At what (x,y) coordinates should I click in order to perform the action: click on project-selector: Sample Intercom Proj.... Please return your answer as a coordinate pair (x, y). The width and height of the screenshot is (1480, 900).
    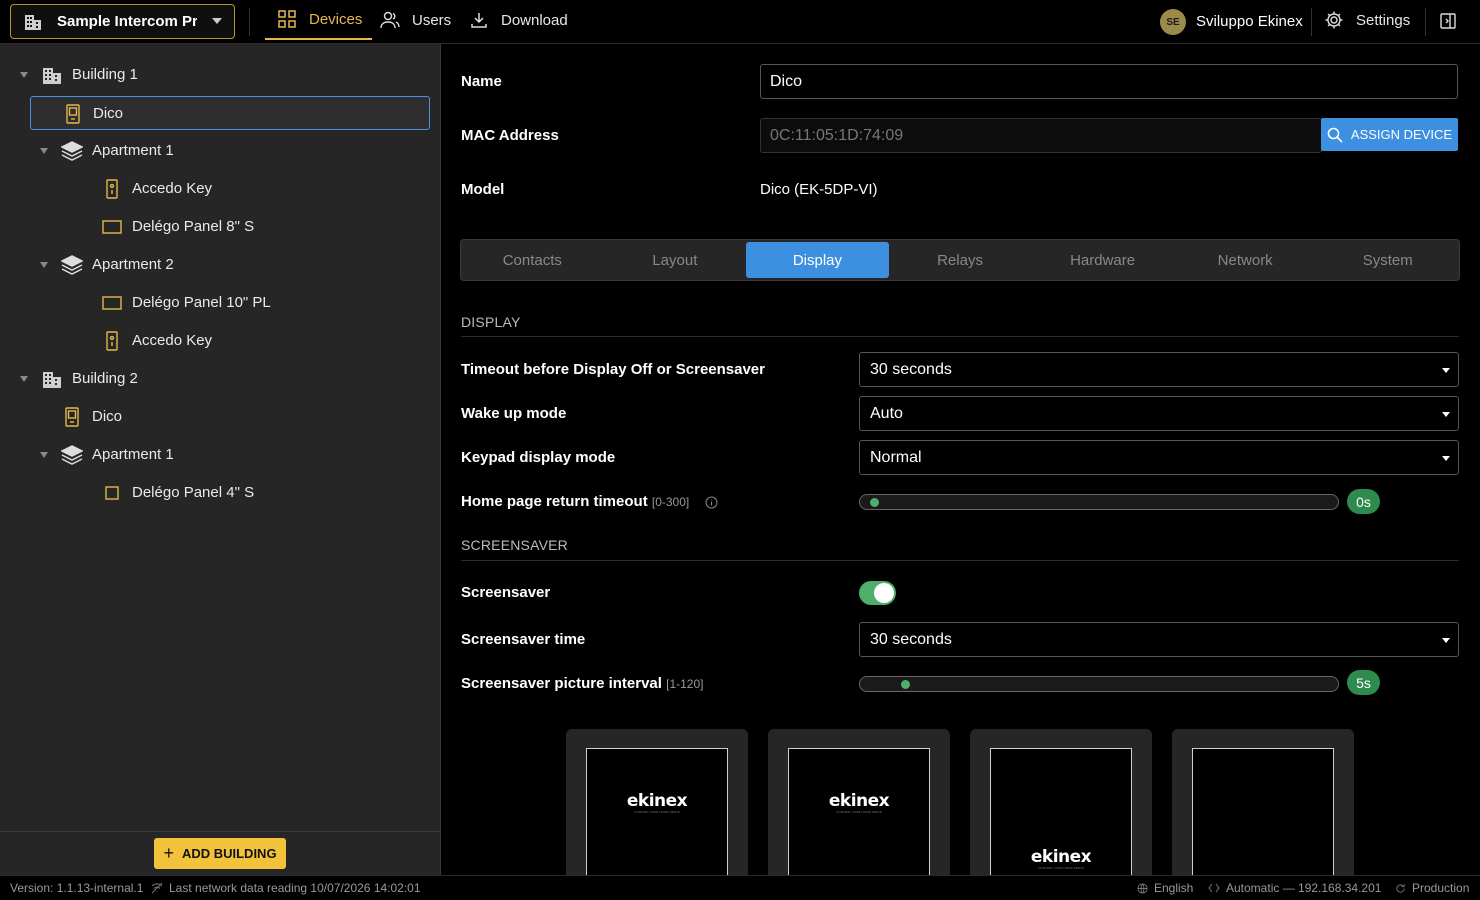
    Looking at the image, I should click on (122, 21).